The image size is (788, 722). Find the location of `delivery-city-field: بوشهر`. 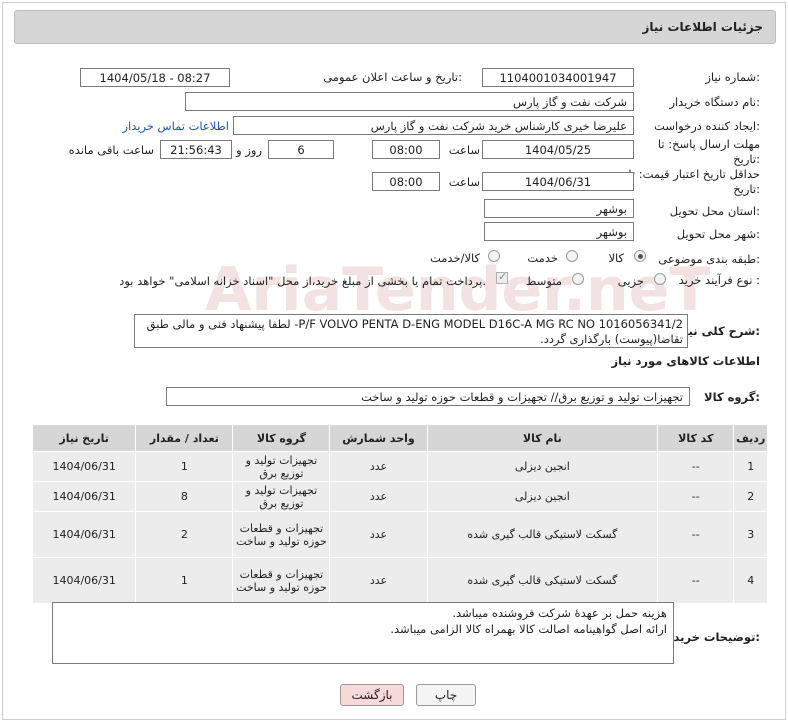

delivery-city-field: بوشهر is located at coordinates (559, 231).